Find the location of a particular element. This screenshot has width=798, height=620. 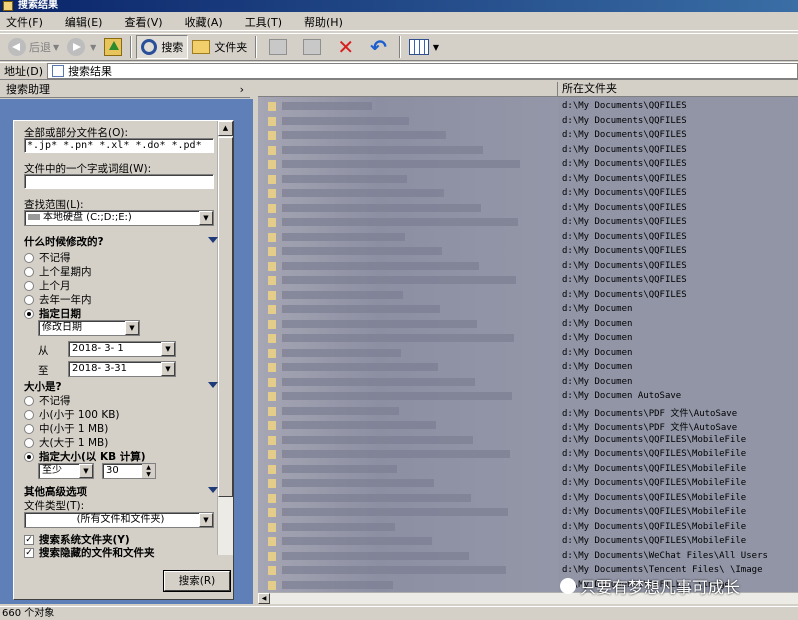

close-pane-icon: › is located at coordinates (242, 90).